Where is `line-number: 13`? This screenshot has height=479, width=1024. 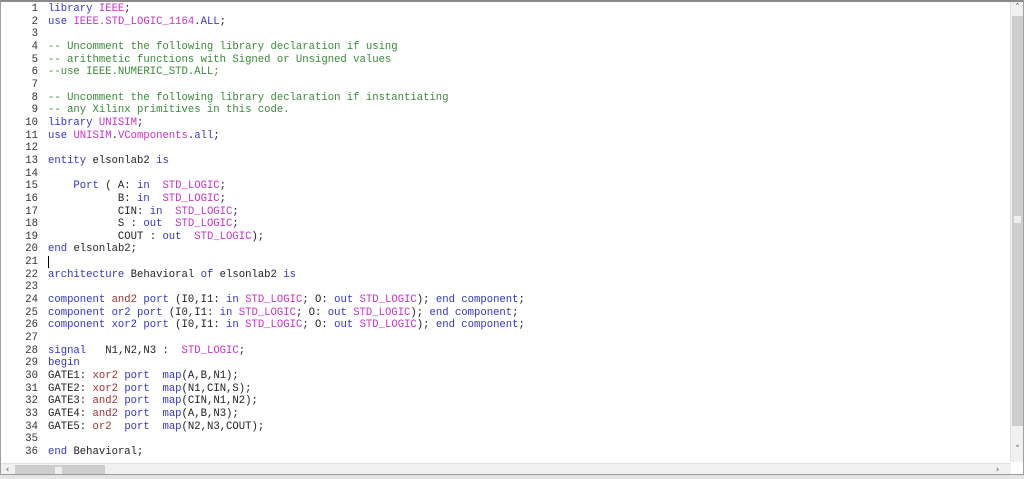 line-number: 13 is located at coordinates (31, 160).